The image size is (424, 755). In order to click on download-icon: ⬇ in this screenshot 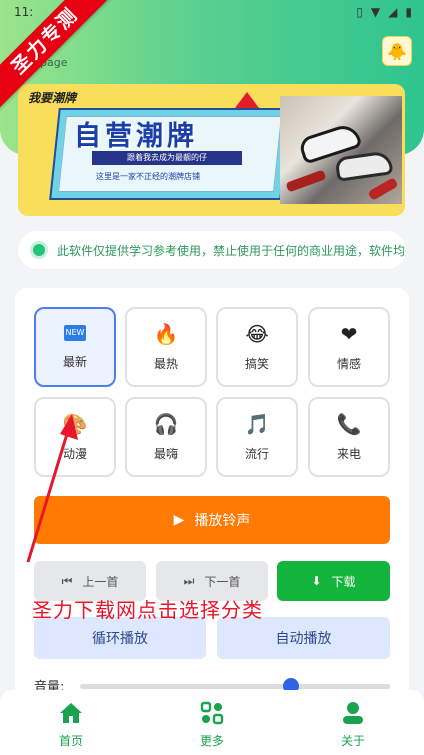, I will do `click(316, 581)`.